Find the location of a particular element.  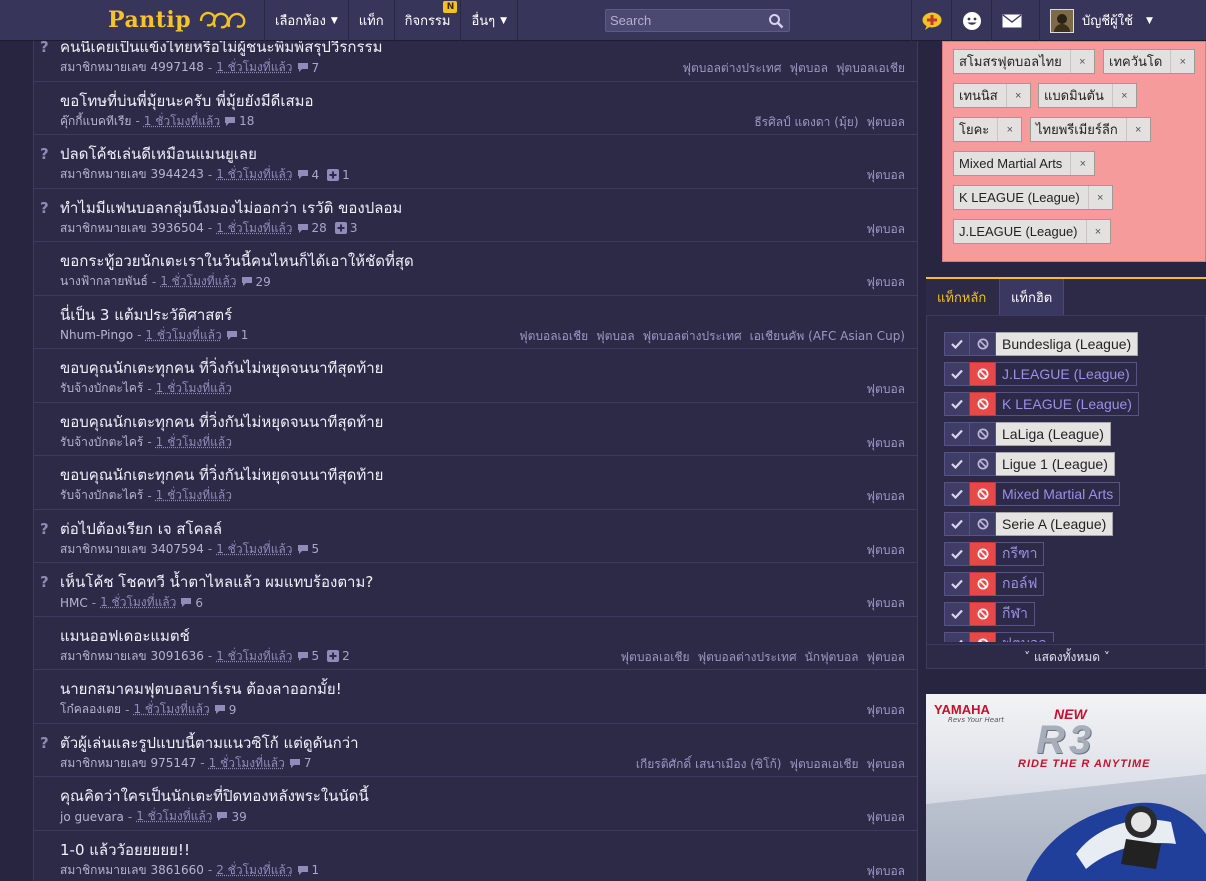

topic-tag: เกียรติศักดิ์ เสนาเมือง (ซิโก้) is located at coordinates (709, 764).